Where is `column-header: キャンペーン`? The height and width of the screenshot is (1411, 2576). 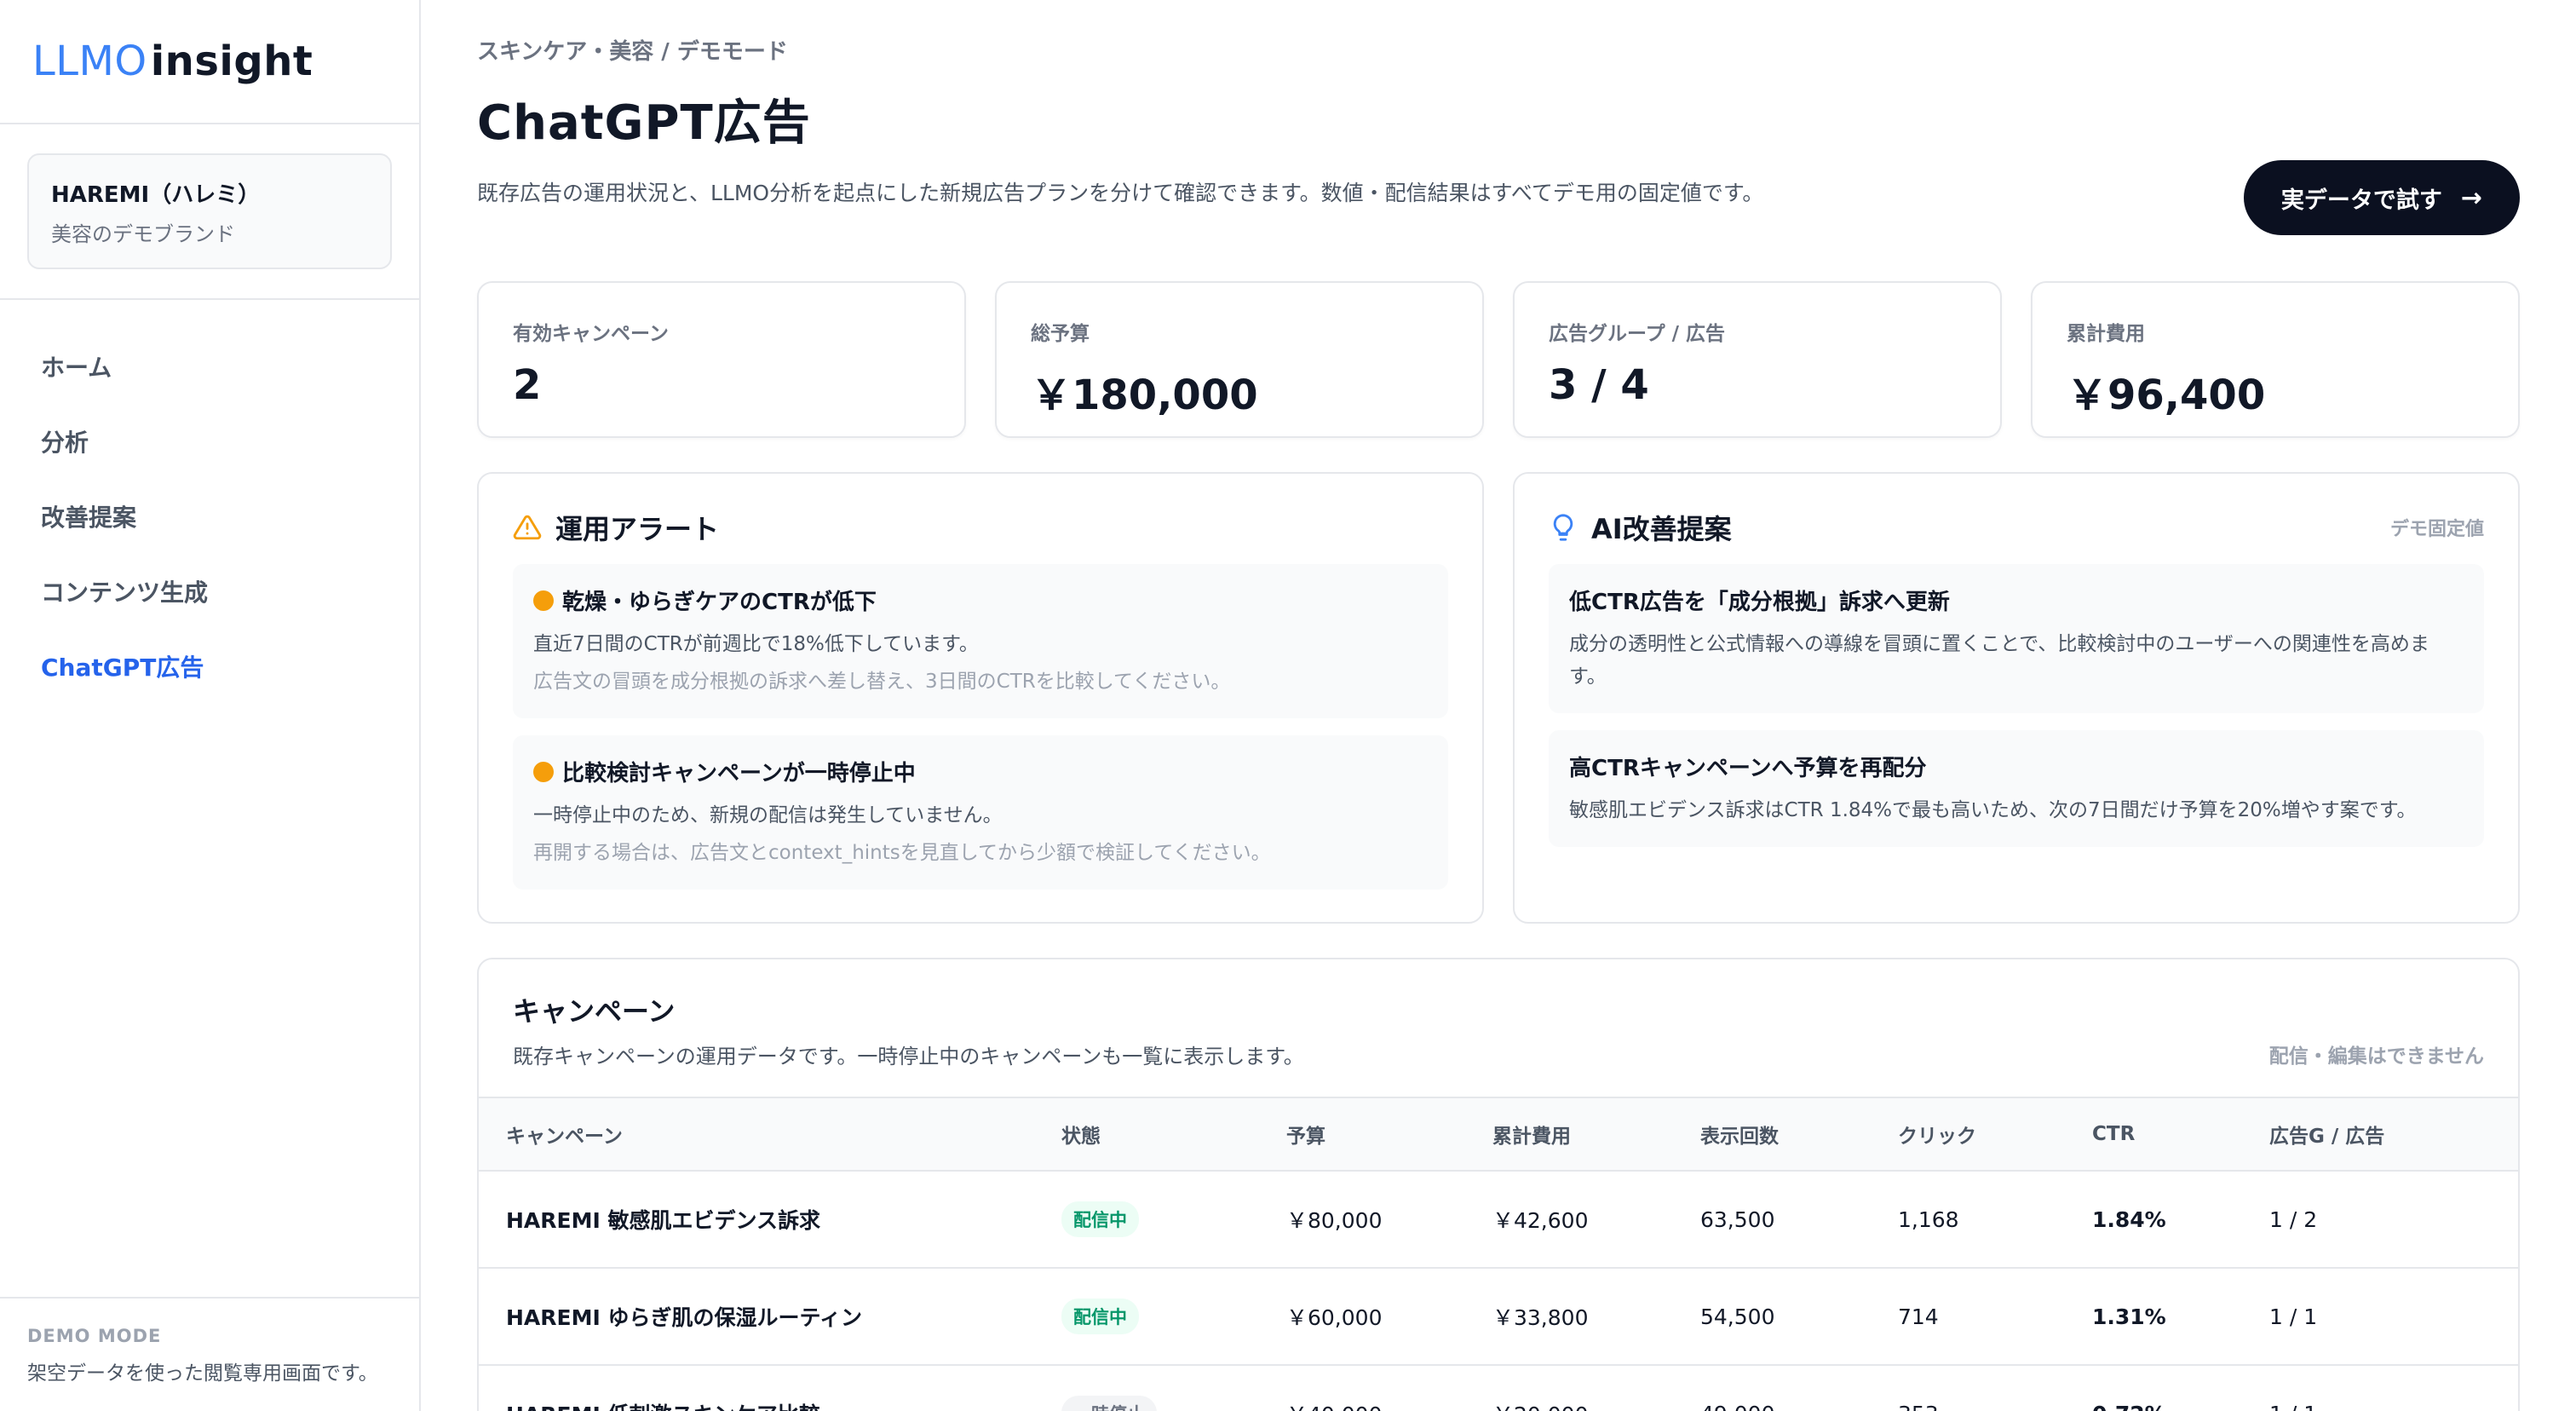
column-header: キャンペーン is located at coordinates (770, 1134).